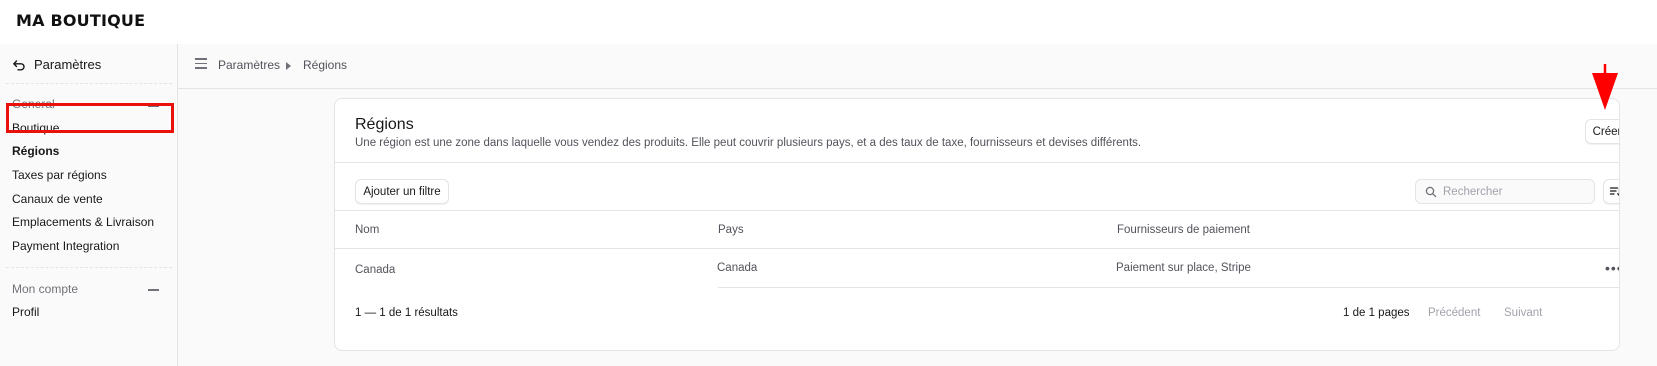 The image size is (1657, 366). What do you see at coordinates (384, 124) in the screenshot?
I see `page-title: Régions` at bounding box center [384, 124].